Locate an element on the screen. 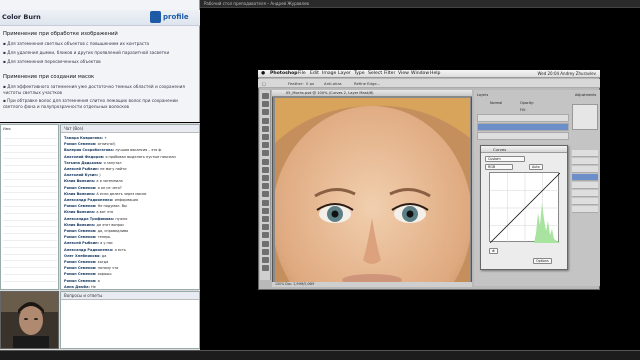 The width and height of the screenshot is (640, 360). curves-graph is located at coordinates (525, 208).